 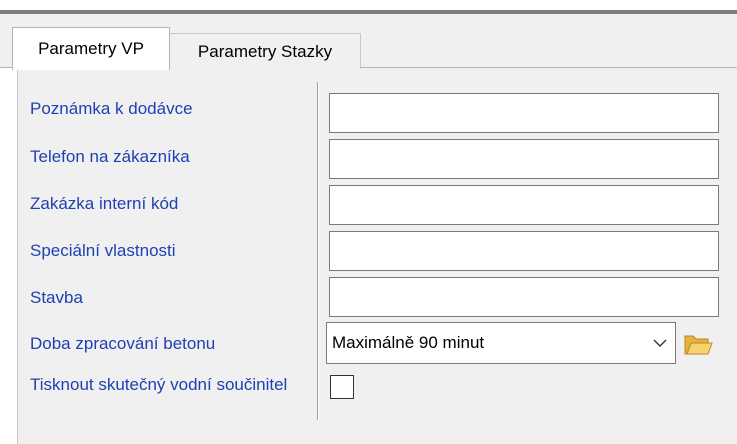 I want to click on telefon-field, so click(x=524, y=159).